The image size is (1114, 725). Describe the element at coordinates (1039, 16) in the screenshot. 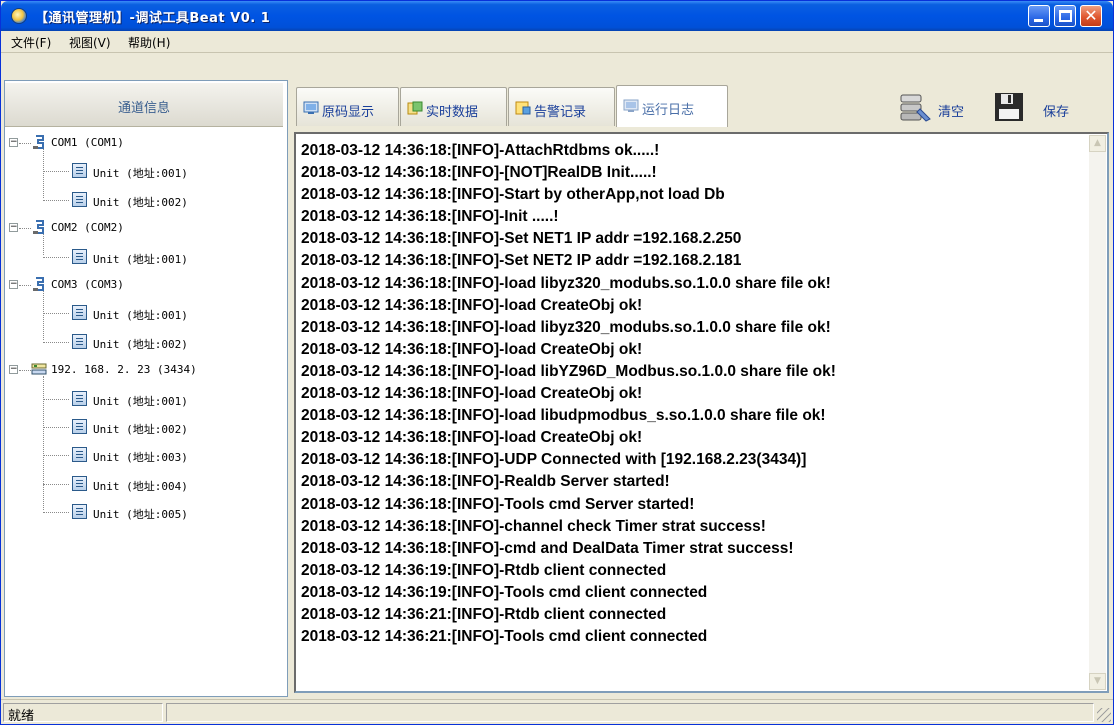

I see `minimize-button` at that location.